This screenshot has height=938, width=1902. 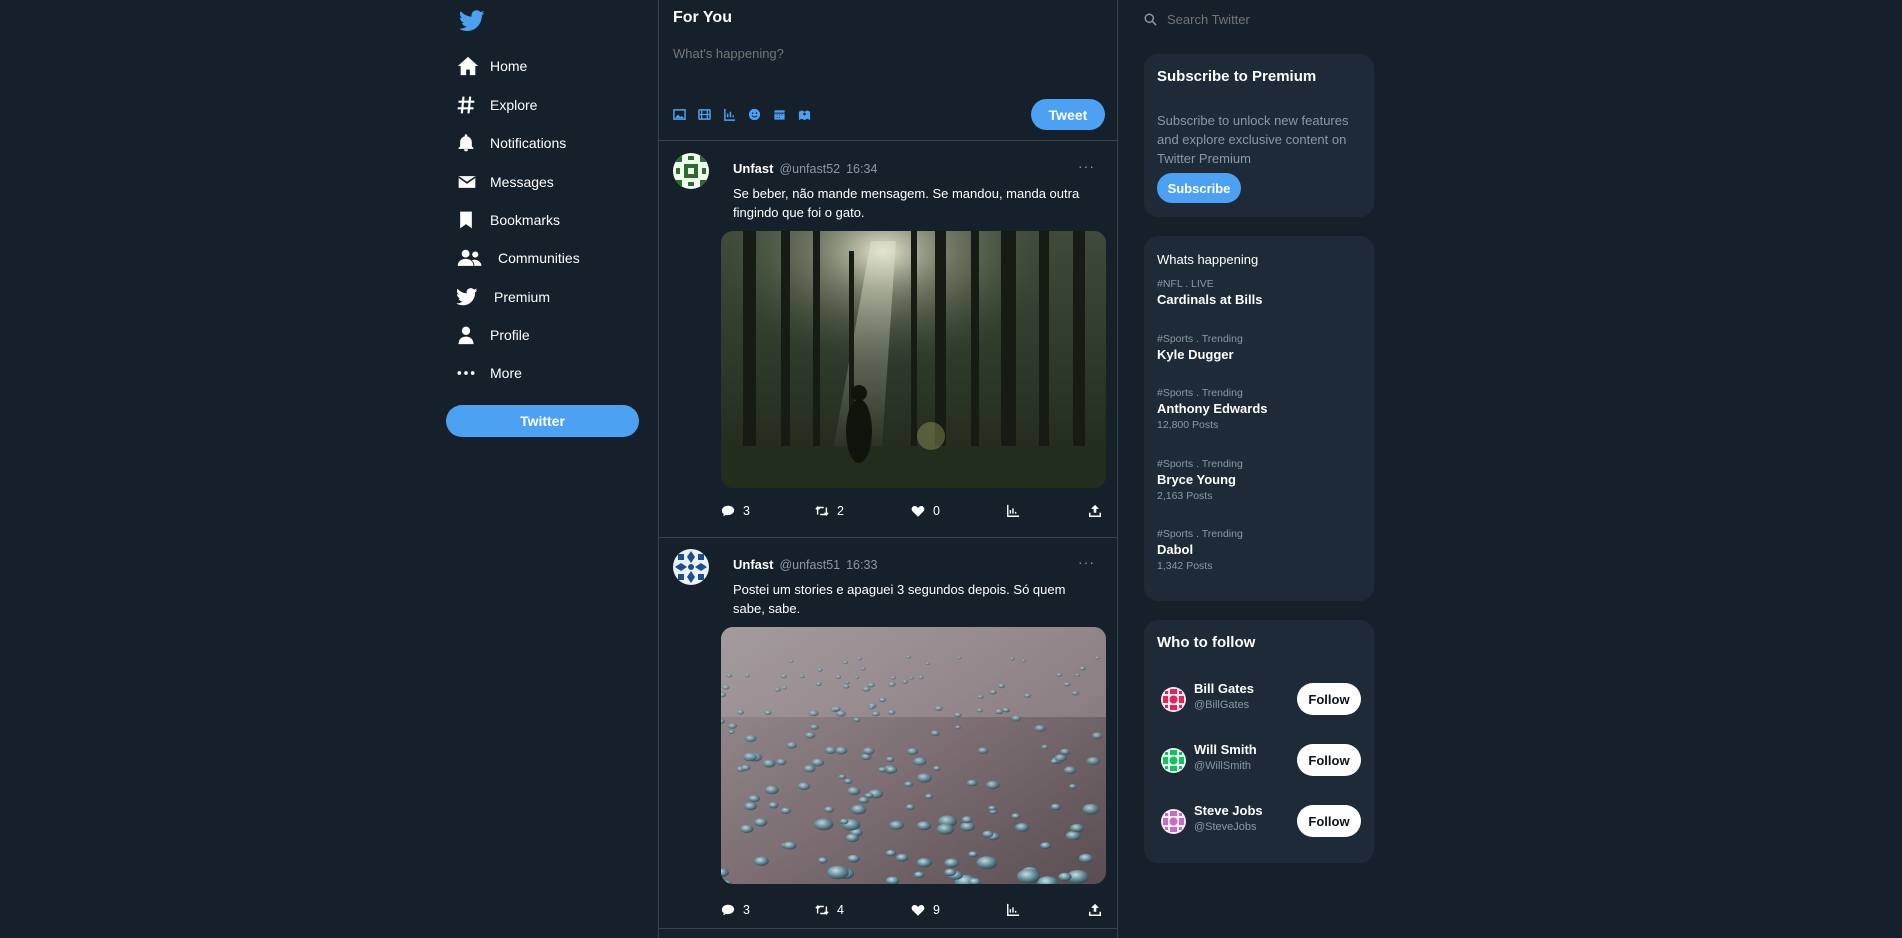 I want to click on follow-name: Will Smith, so click(x=1225, y=749).